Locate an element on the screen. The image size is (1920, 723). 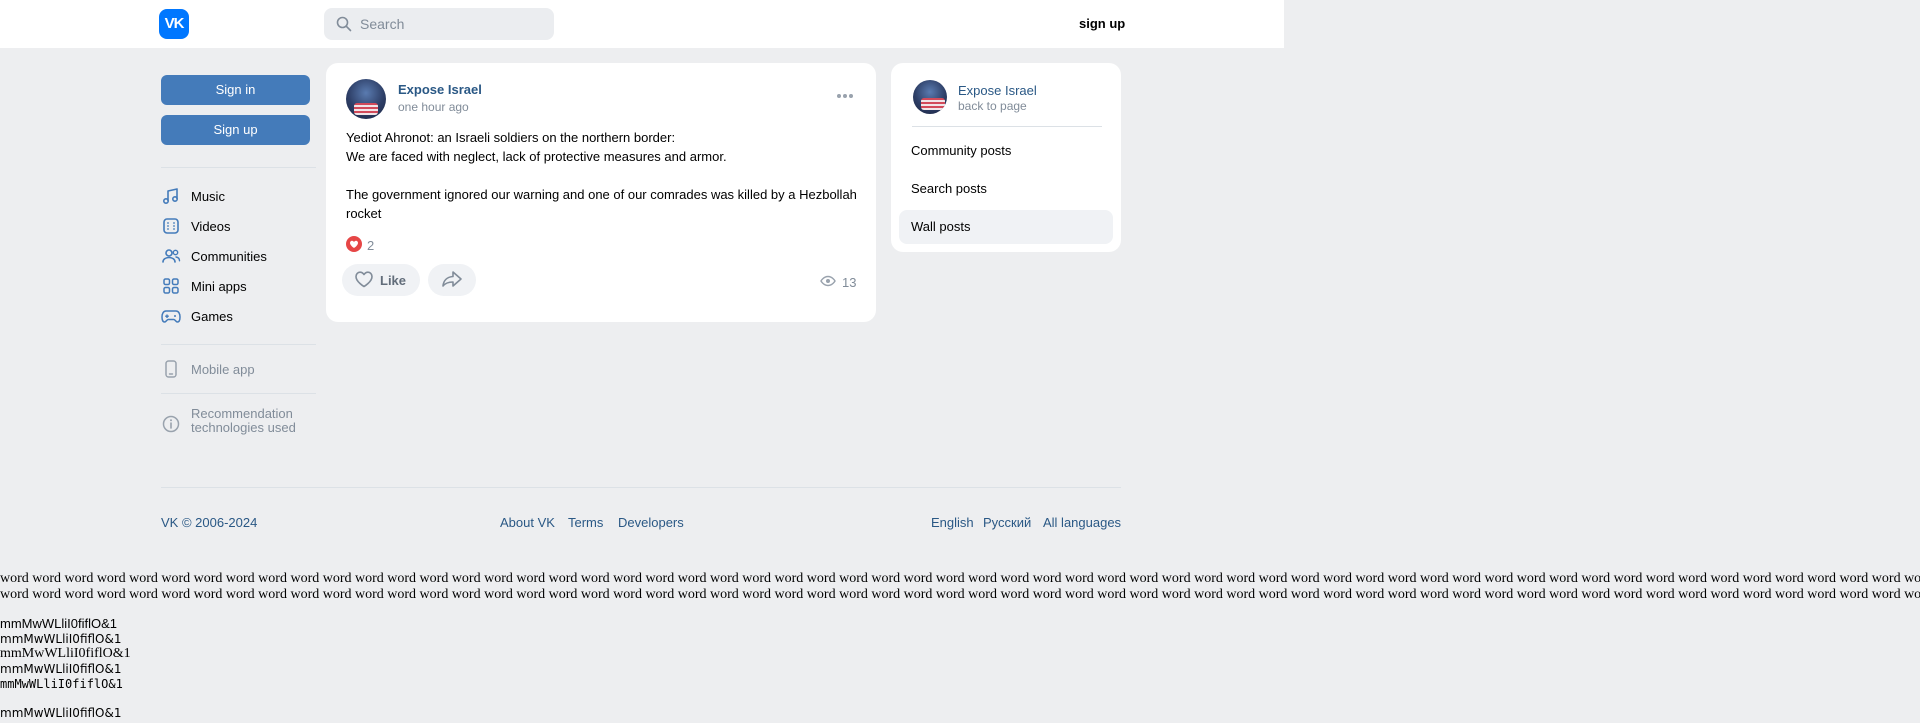
community-avatar is located at coordinates (930, 97).